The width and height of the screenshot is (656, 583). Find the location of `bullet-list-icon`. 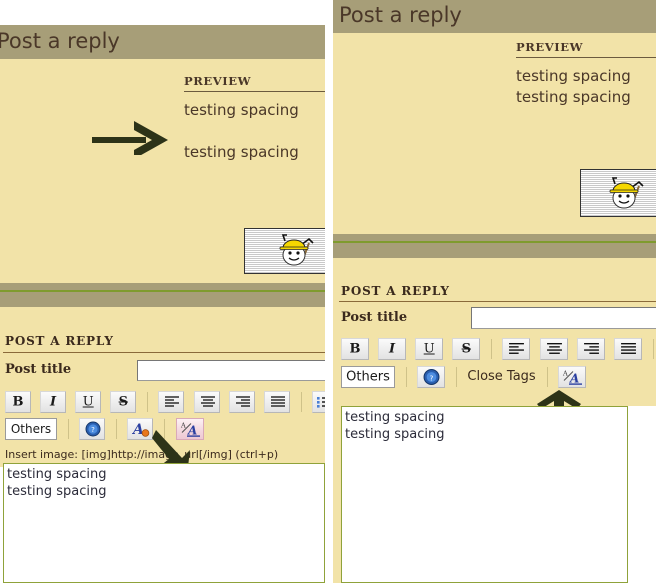

bullet-list-icon is located at coordinates (320, 402).